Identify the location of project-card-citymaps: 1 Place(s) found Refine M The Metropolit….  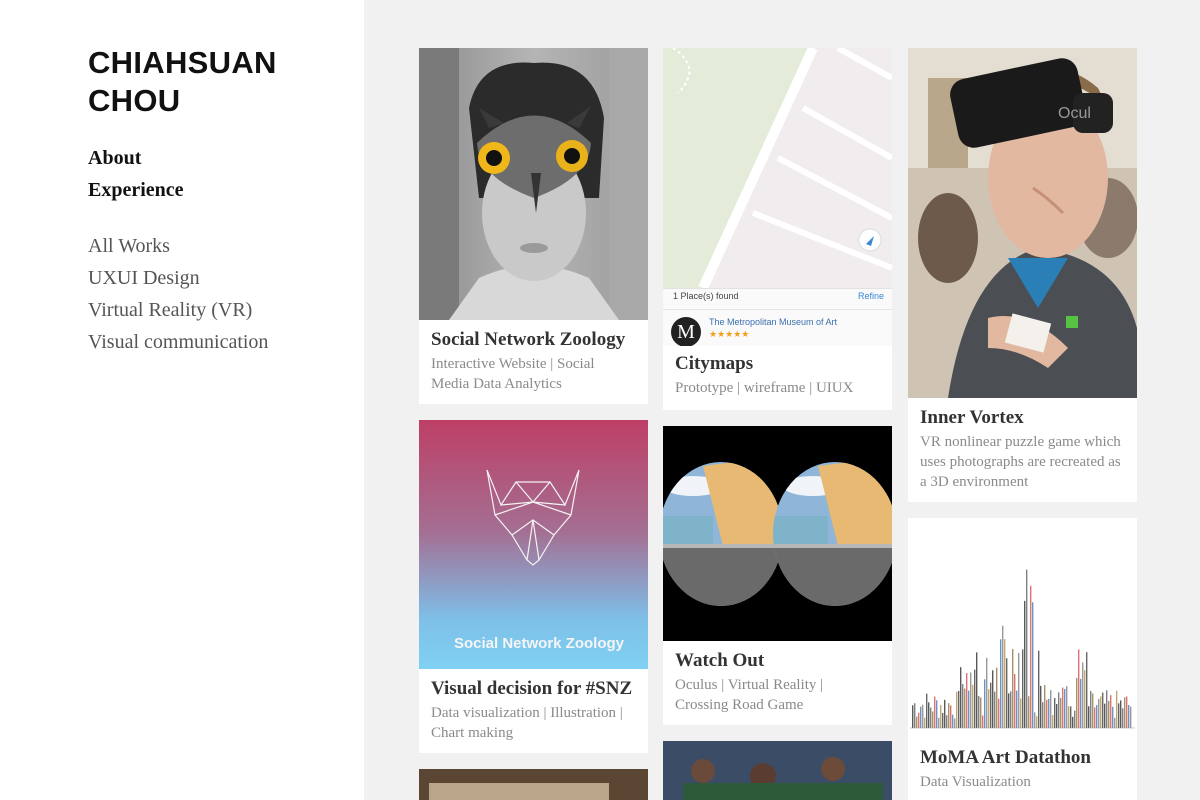
(777, 229).